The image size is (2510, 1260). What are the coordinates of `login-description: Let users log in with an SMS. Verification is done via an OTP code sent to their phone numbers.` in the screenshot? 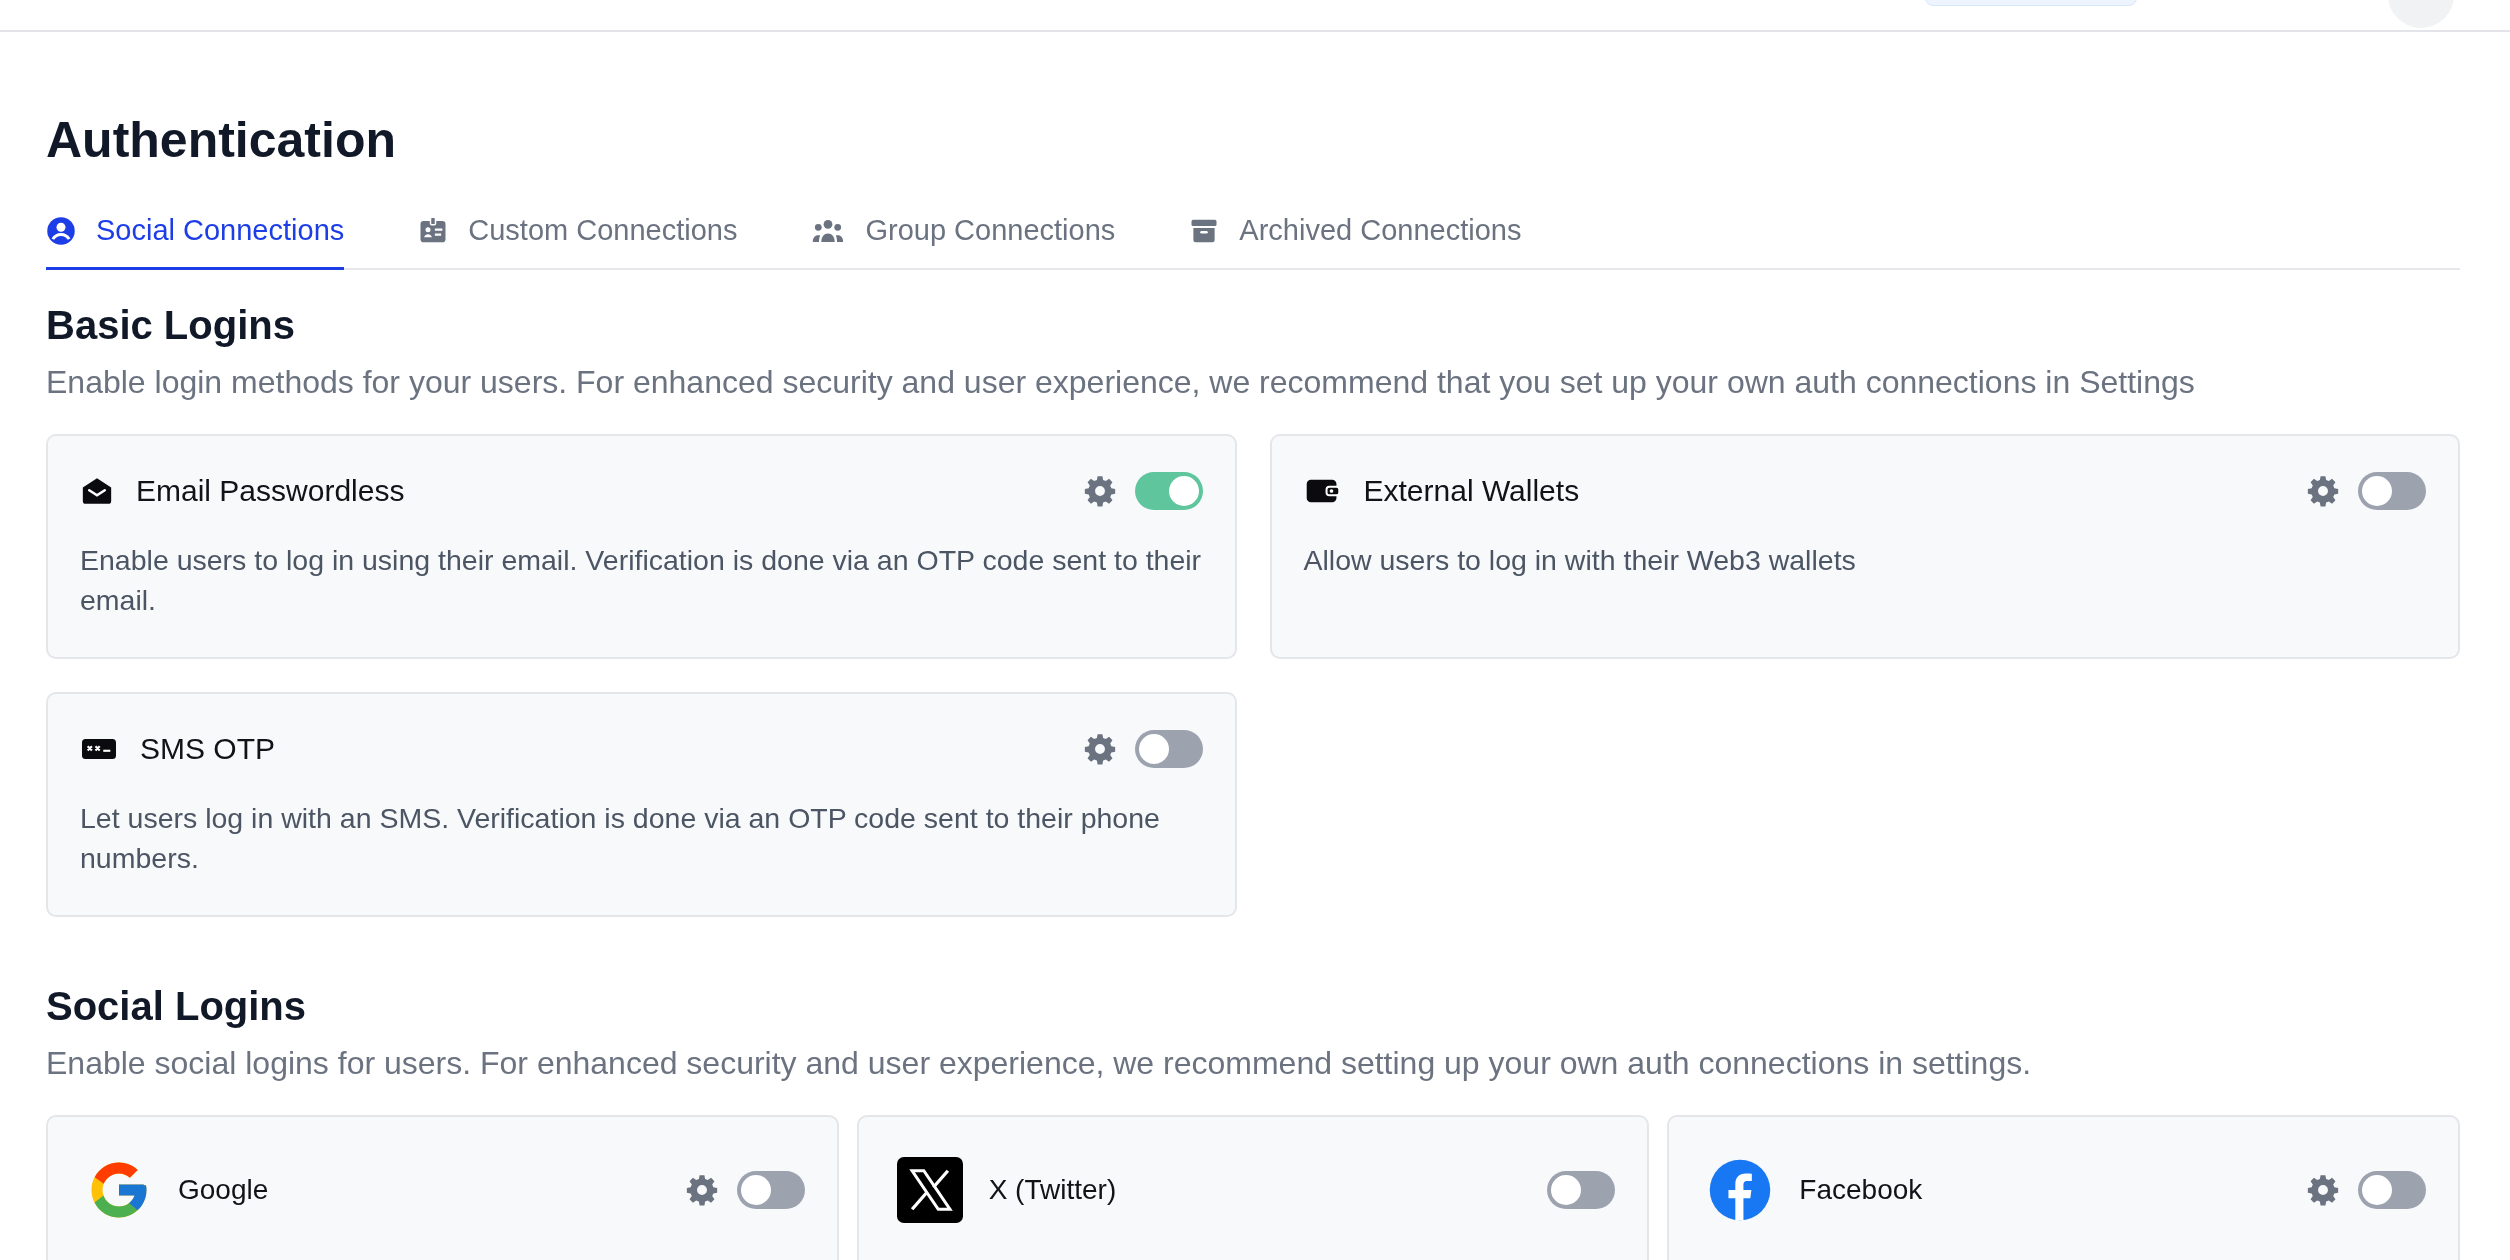 It's located at (620, 838).